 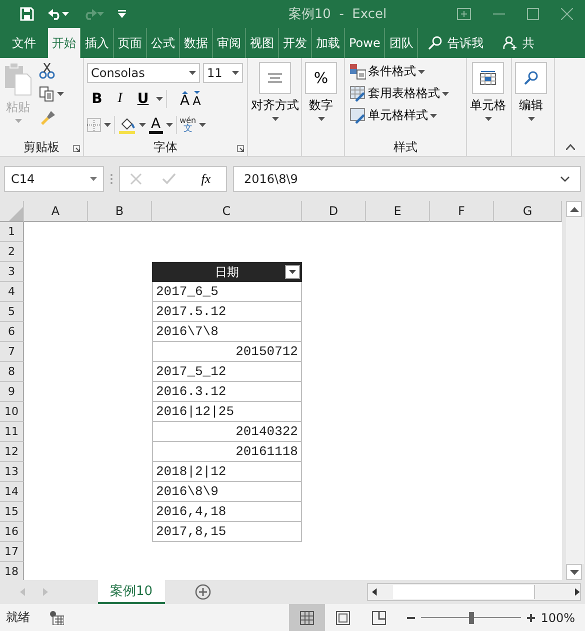 What do you see at coordinates (12, 292) in the screenshot?
I see `row-header: 4` at bounding box center [12, 292].